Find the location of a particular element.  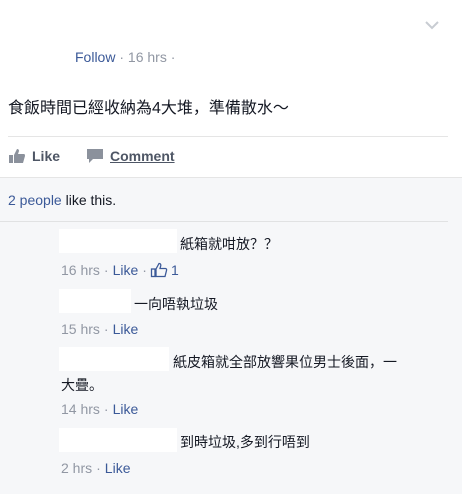

comment-like-count: 1 is located at coordinates (175, 270).